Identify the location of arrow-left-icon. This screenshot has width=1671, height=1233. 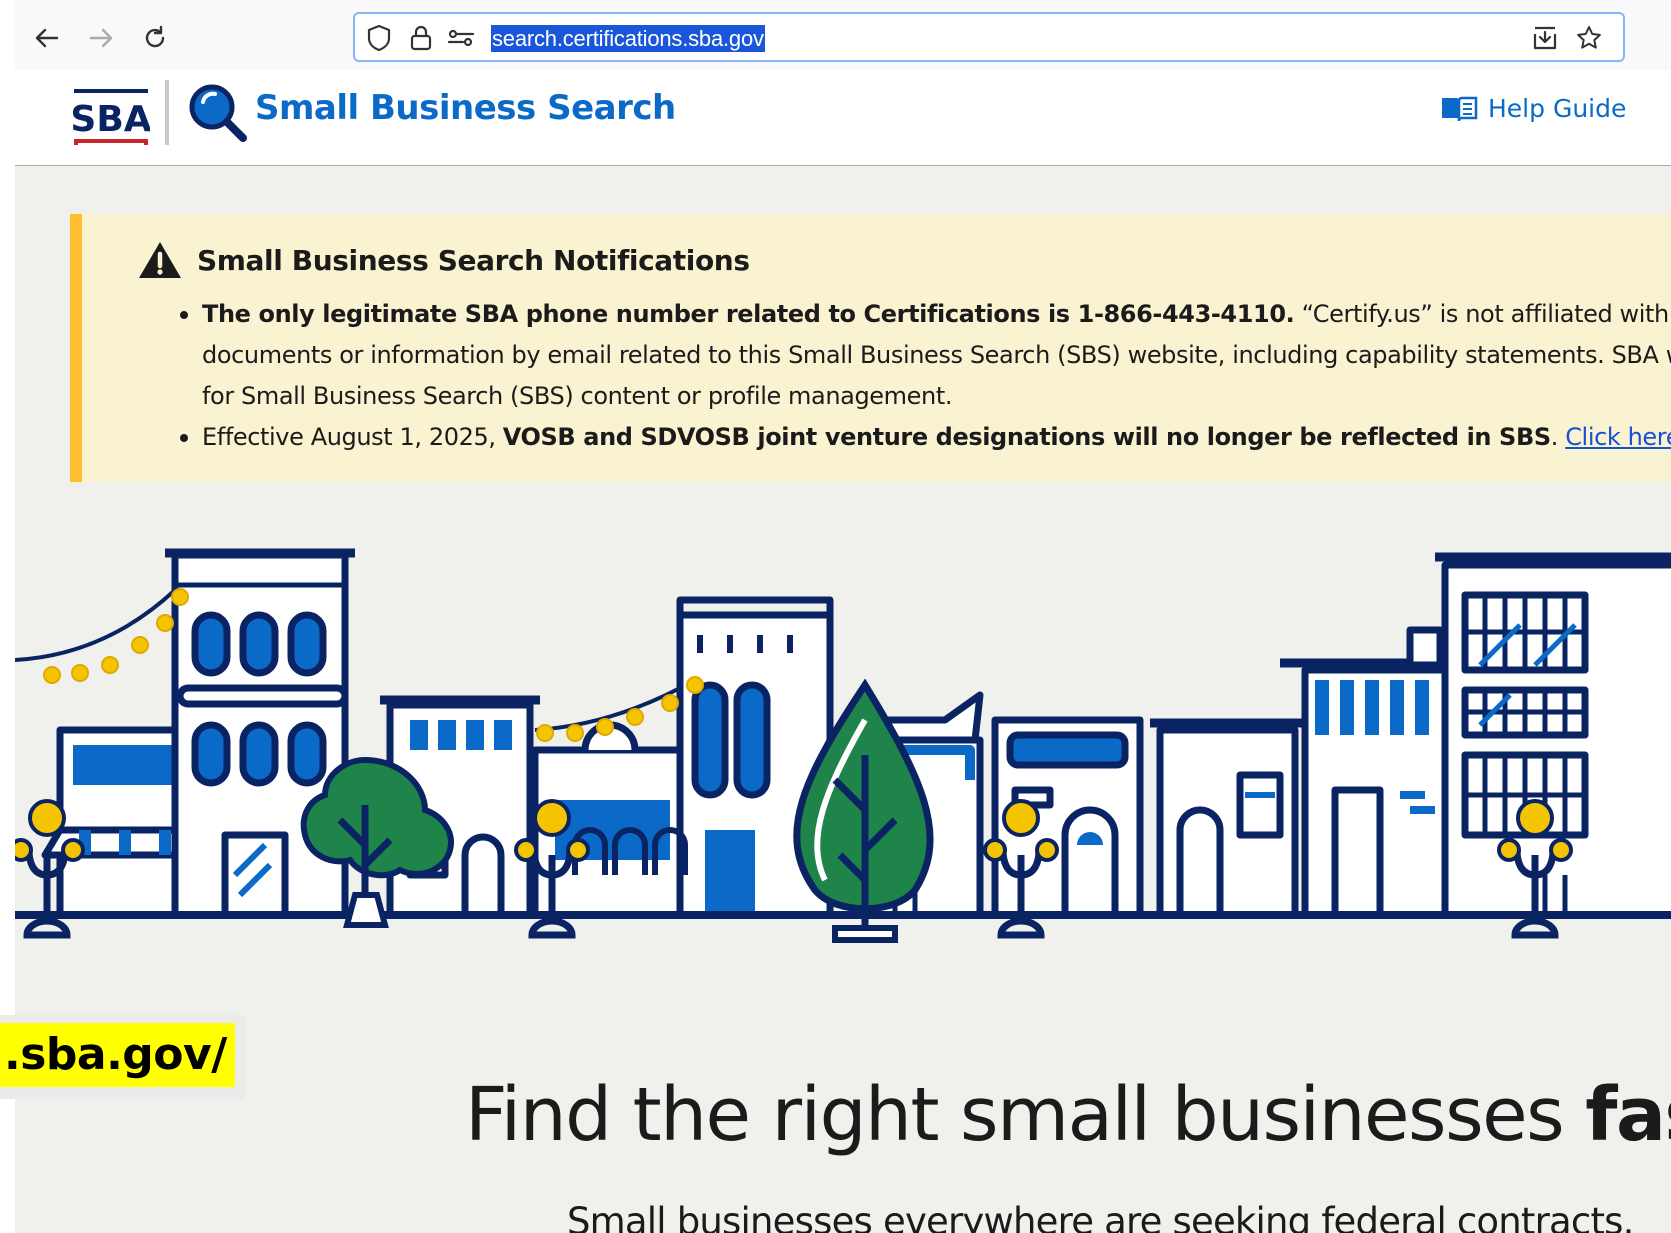
(47, 38).